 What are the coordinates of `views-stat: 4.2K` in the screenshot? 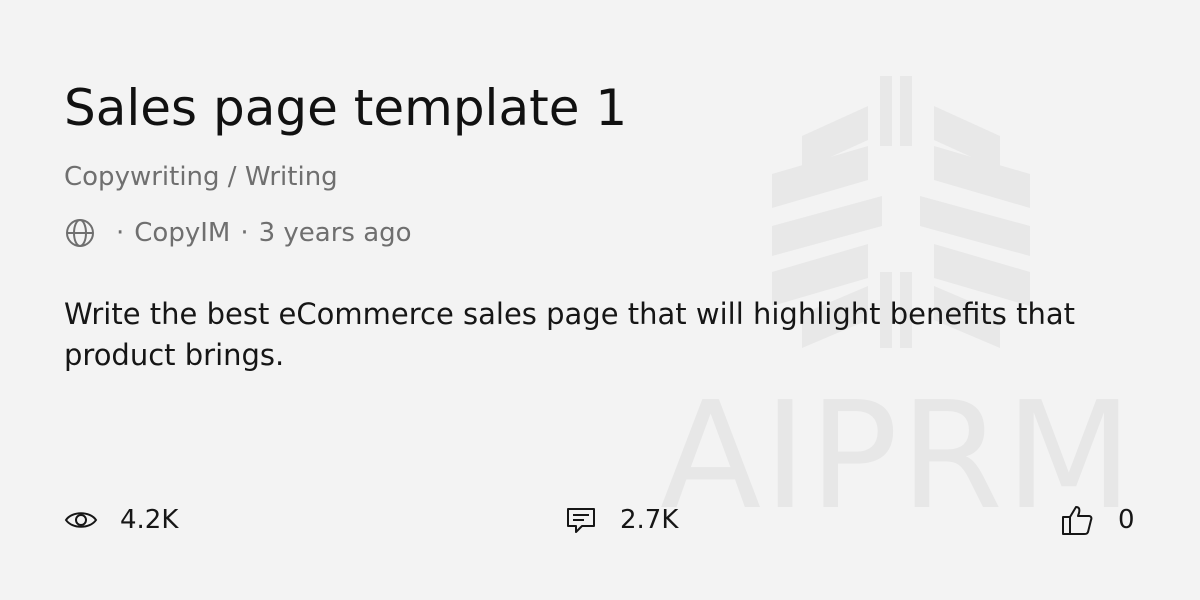 It's located at (121, 520).